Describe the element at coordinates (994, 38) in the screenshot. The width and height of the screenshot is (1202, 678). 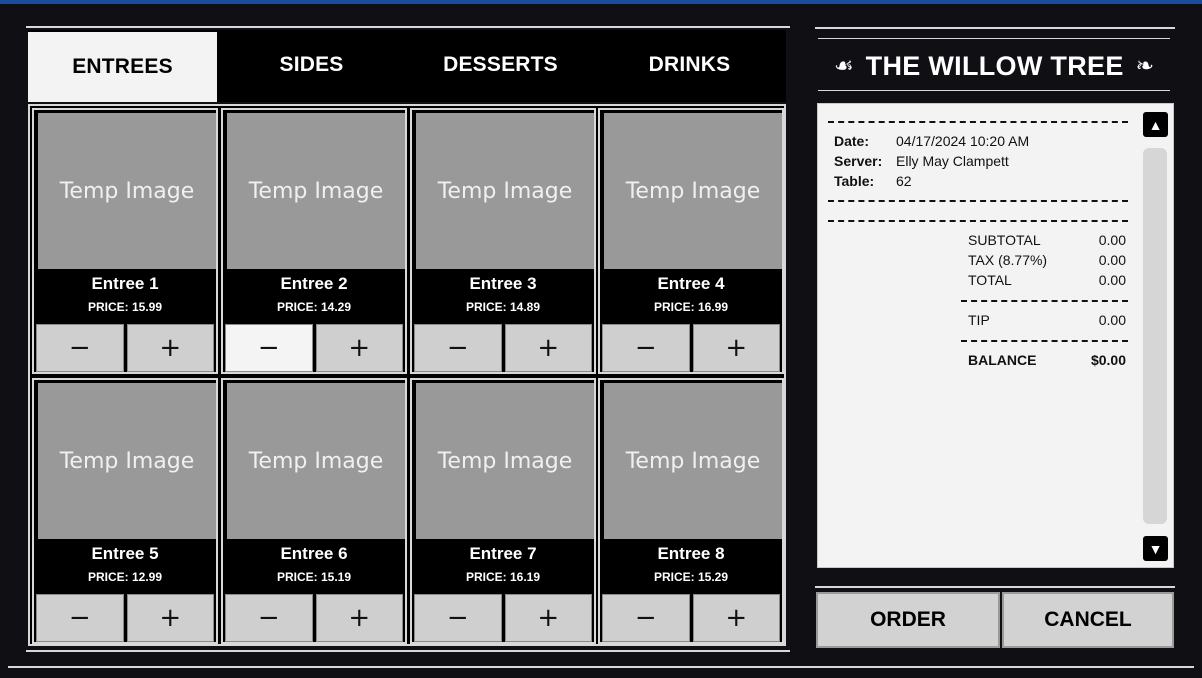
I see `title-rule-top` at that location.